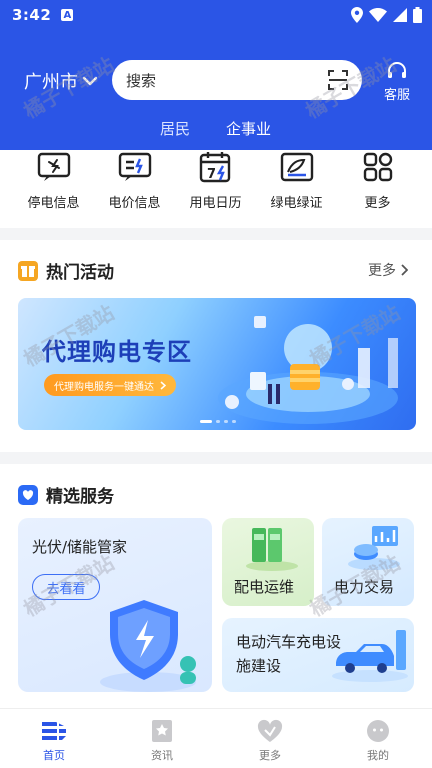  Describe the element at coordinates (370, 656) in the screenshot. I see `ev-car-icon` at that location.